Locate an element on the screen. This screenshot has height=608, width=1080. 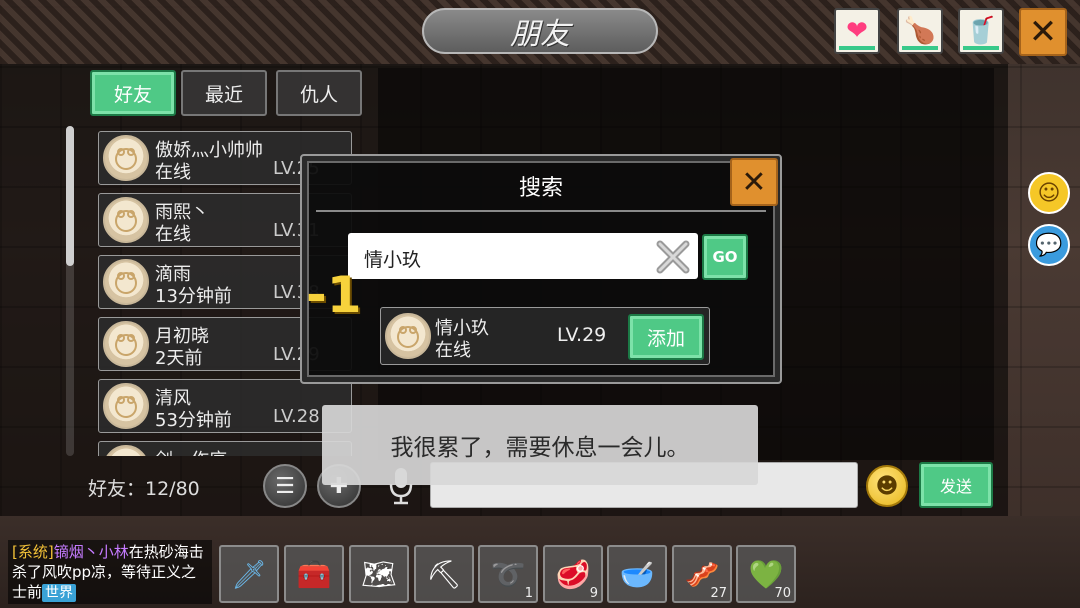
speech-bubble: 我很累了，需要休息一会儿。 is located at coordinates (540, 445).